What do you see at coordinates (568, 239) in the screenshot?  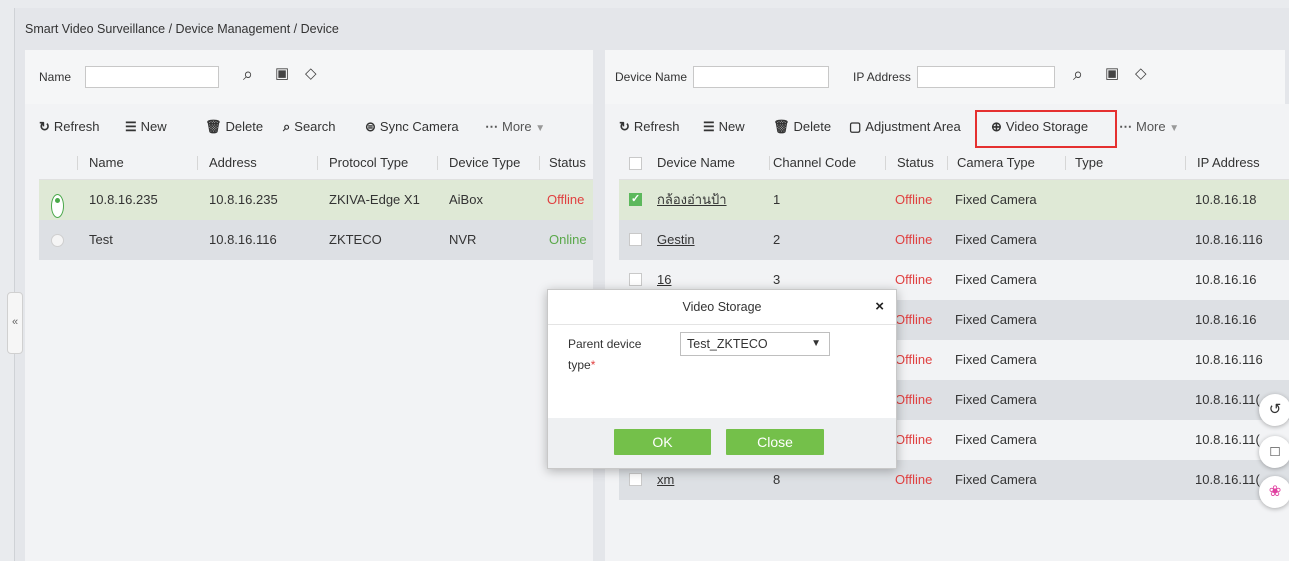 I see `status-badge: Online` at bounding box center [568, 239].